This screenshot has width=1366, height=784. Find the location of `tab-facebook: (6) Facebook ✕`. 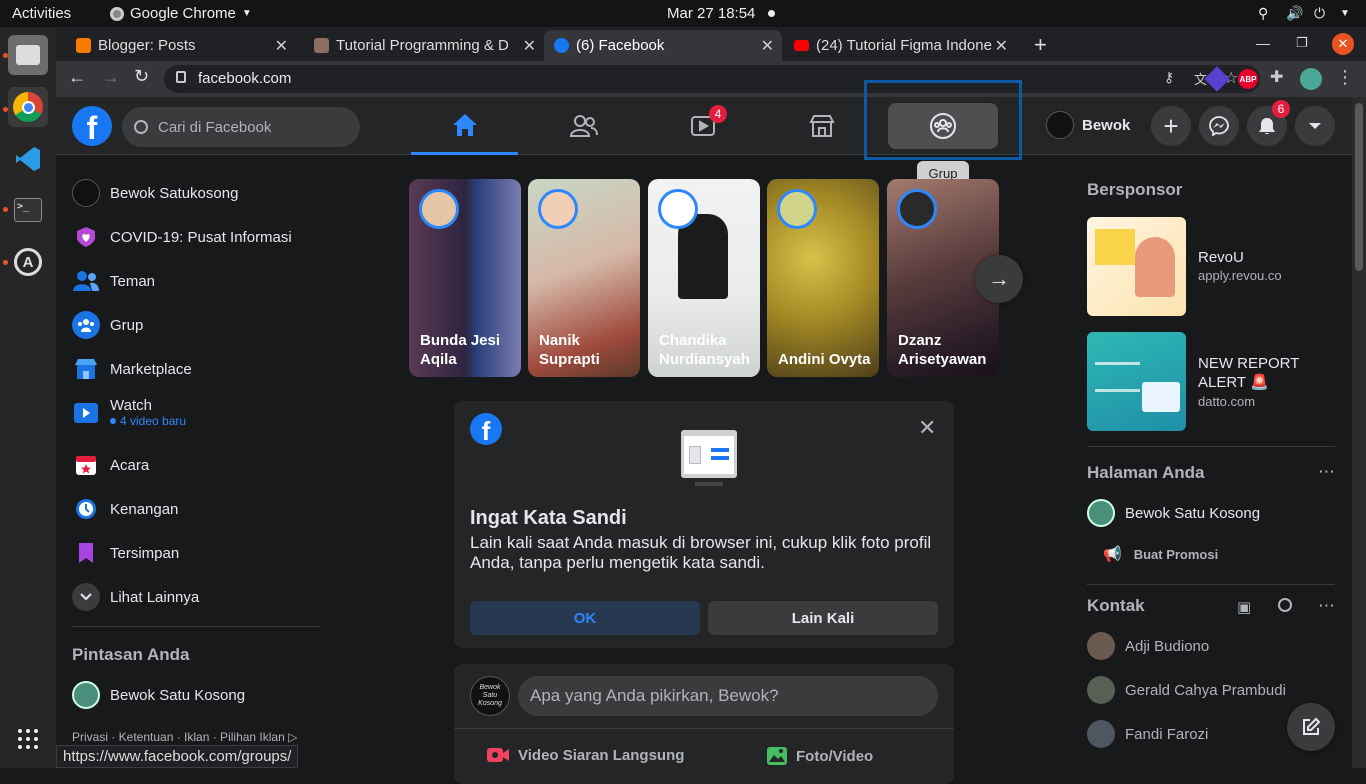

tab-facebook: (6) Facebook ✕ is located at coordinates (663, 45).